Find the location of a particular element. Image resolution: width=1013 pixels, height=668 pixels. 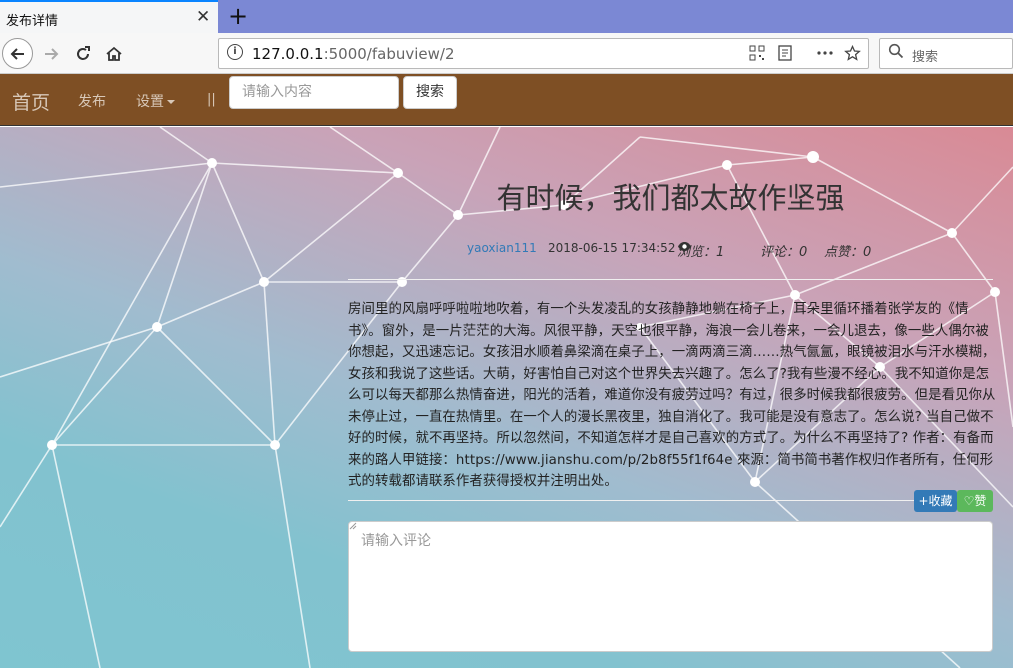

close-tab-icon: ✕ is located at coordinates (203, 17).